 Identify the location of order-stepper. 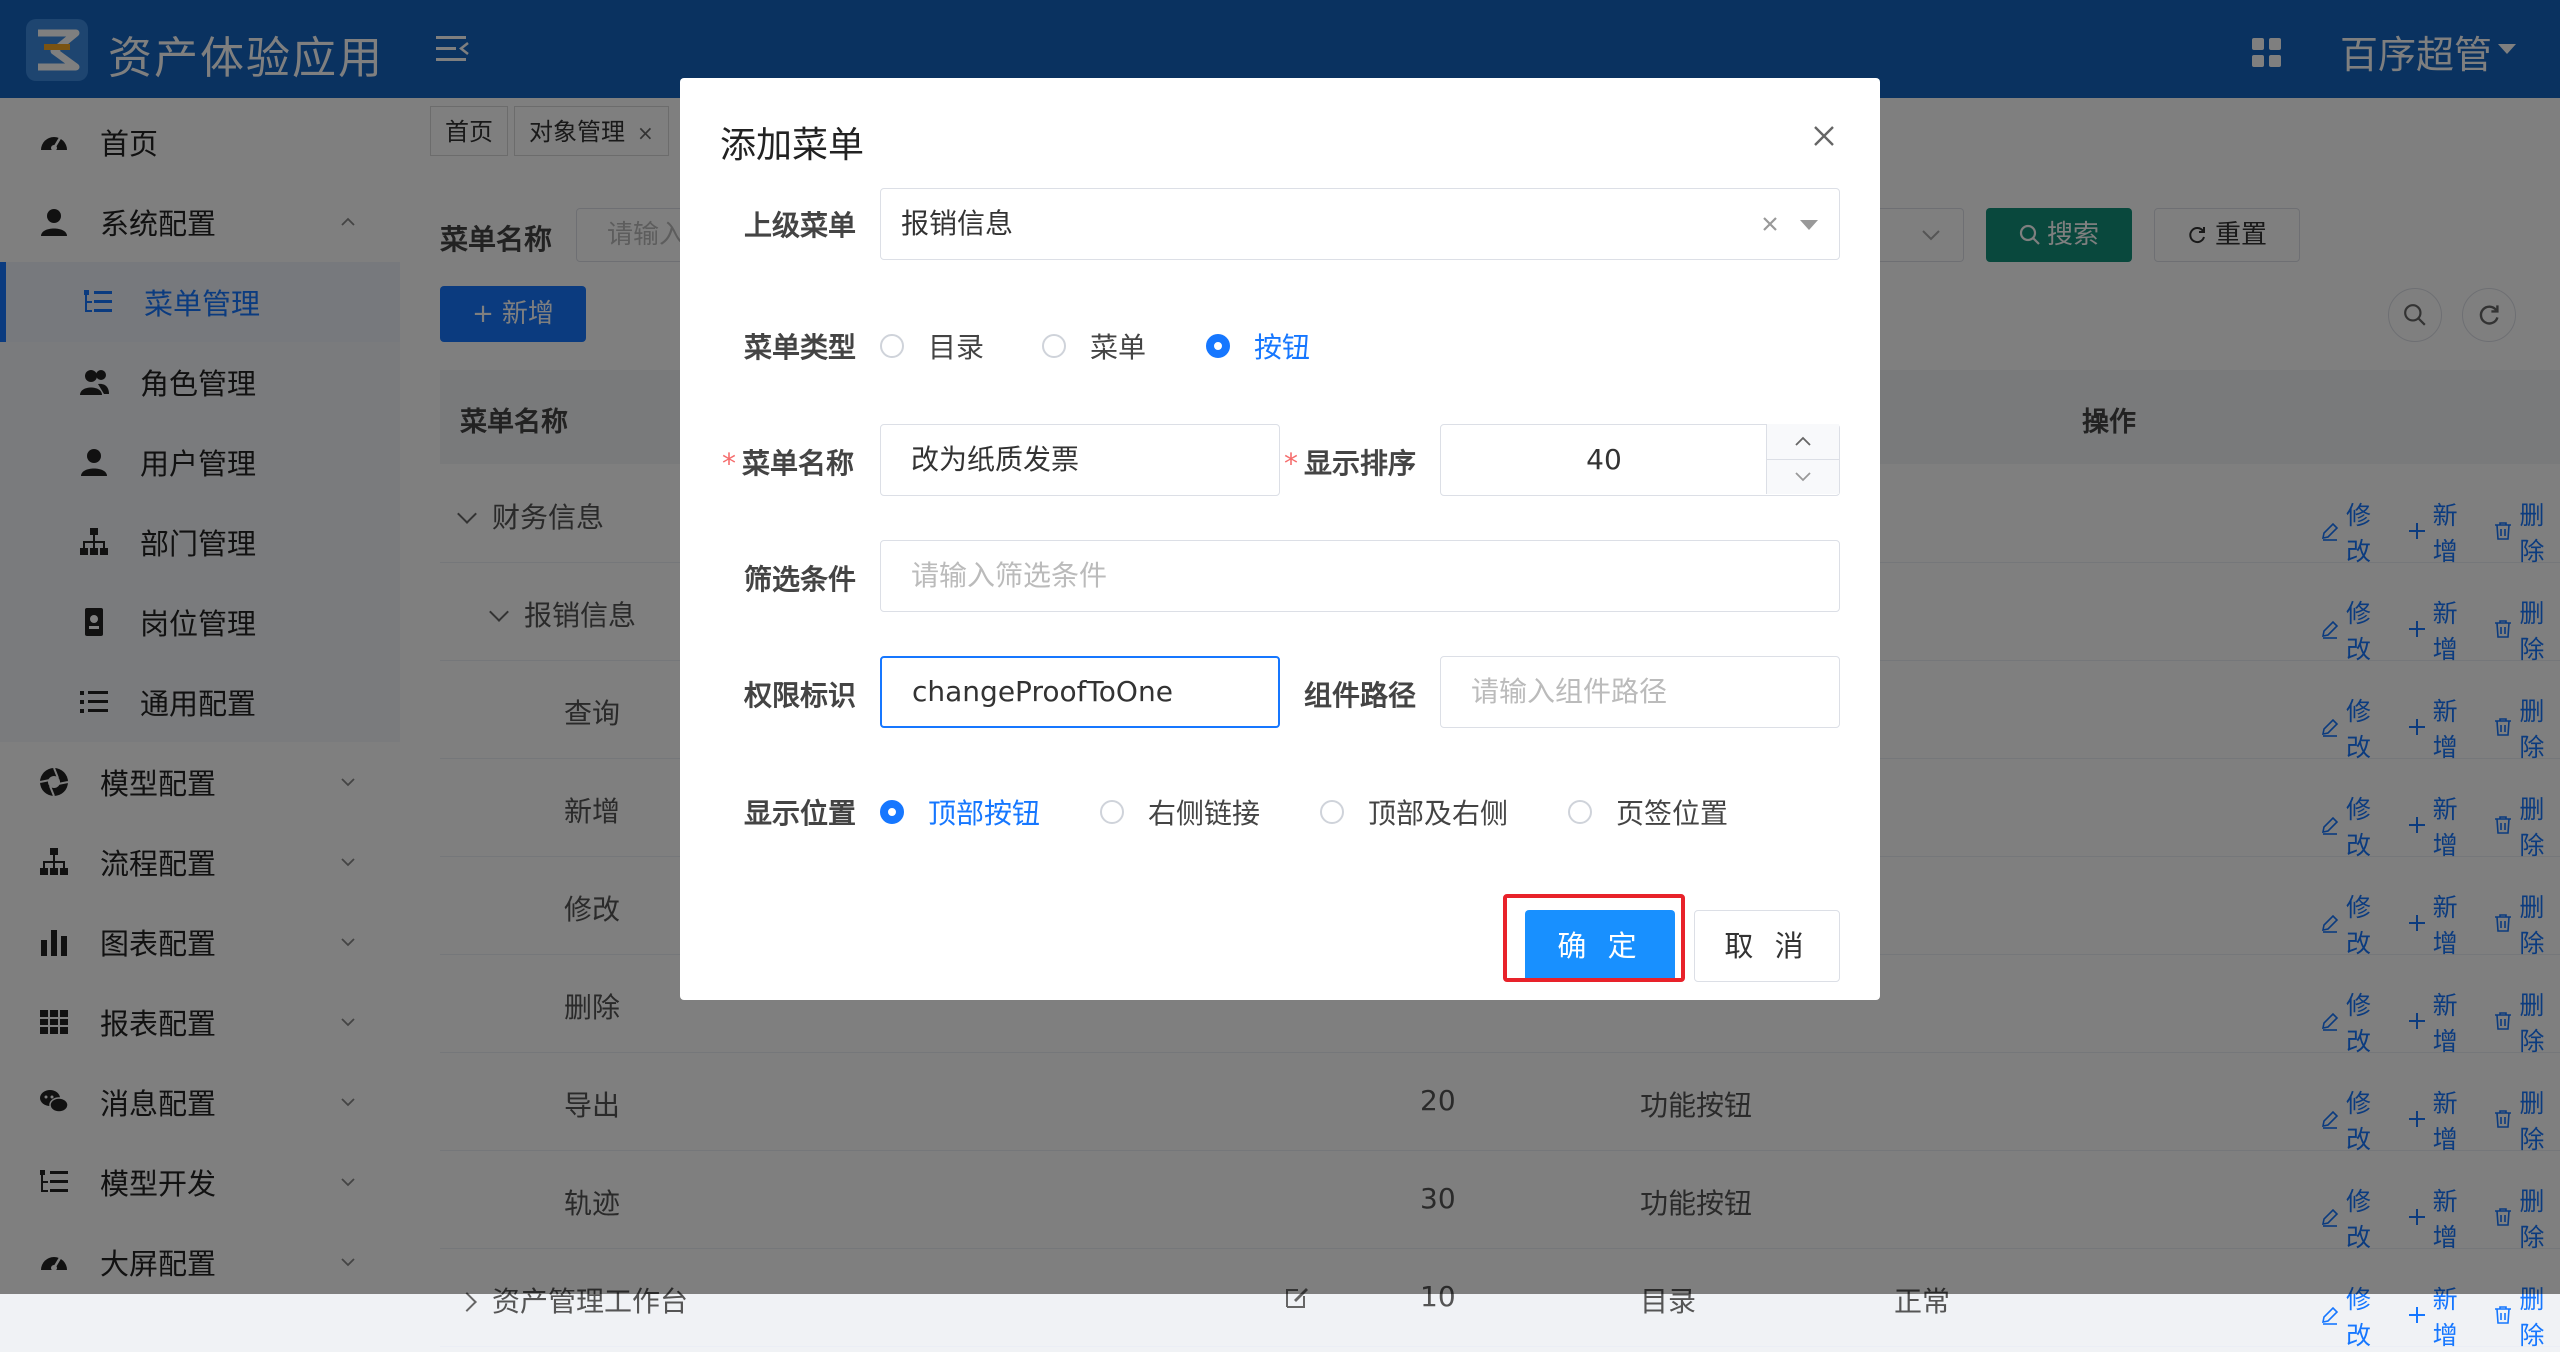
(1802, 459).